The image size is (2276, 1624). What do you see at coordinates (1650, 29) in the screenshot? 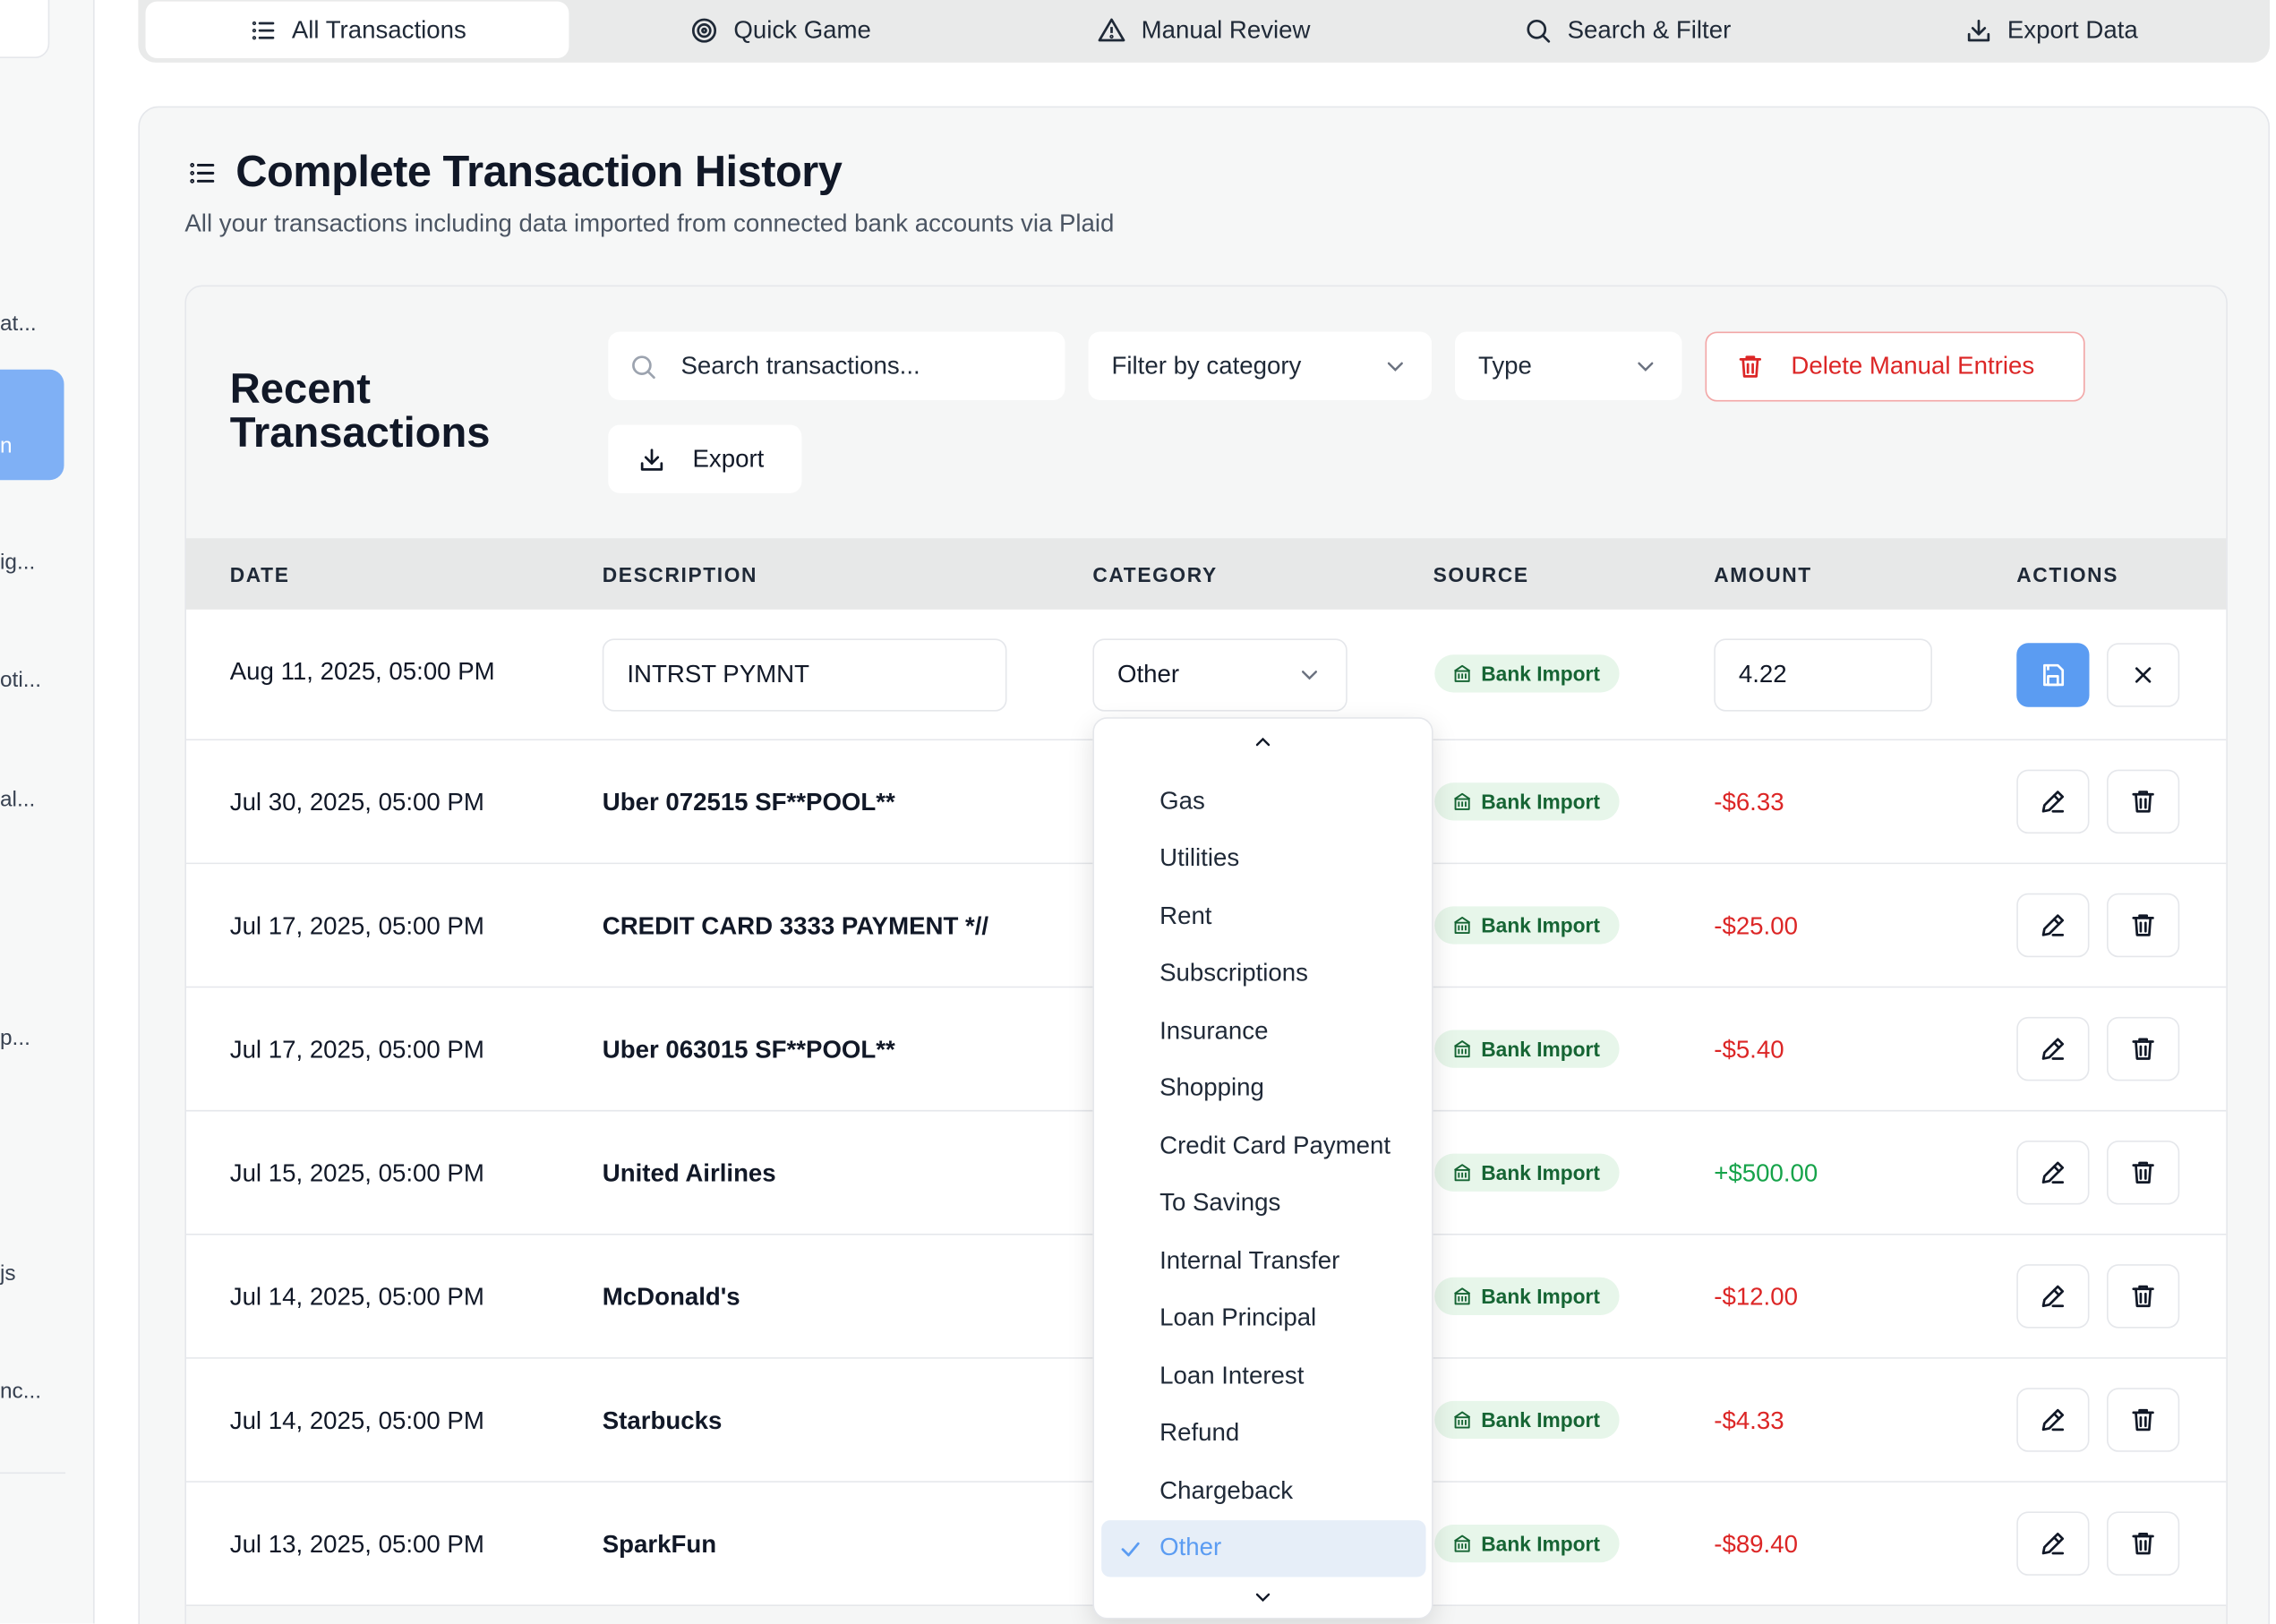
I see `tab-label: Search & Filter` at bounding box center [1650, 29].